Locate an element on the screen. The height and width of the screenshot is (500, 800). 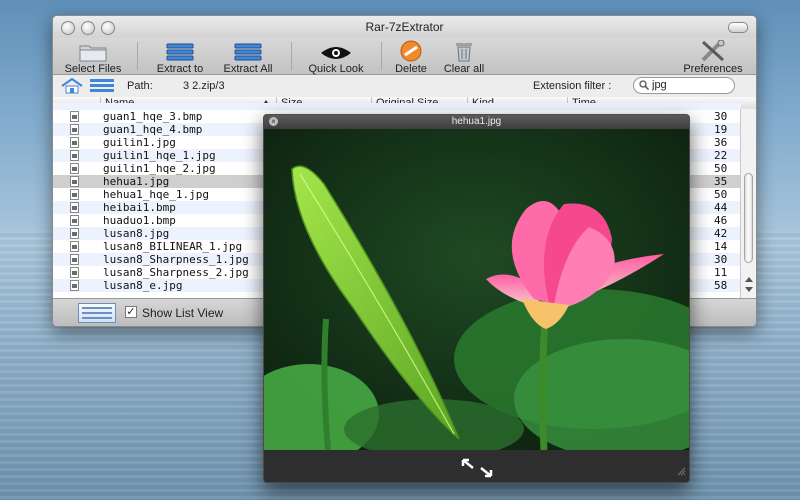
delete-button: Delete is located at coordinates (411, 57).